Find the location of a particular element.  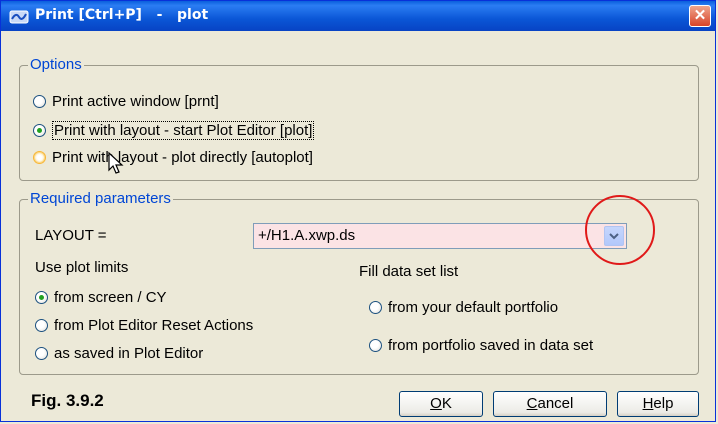

fill-list-heading: Fill data set list is located at coordinates (409, 271).